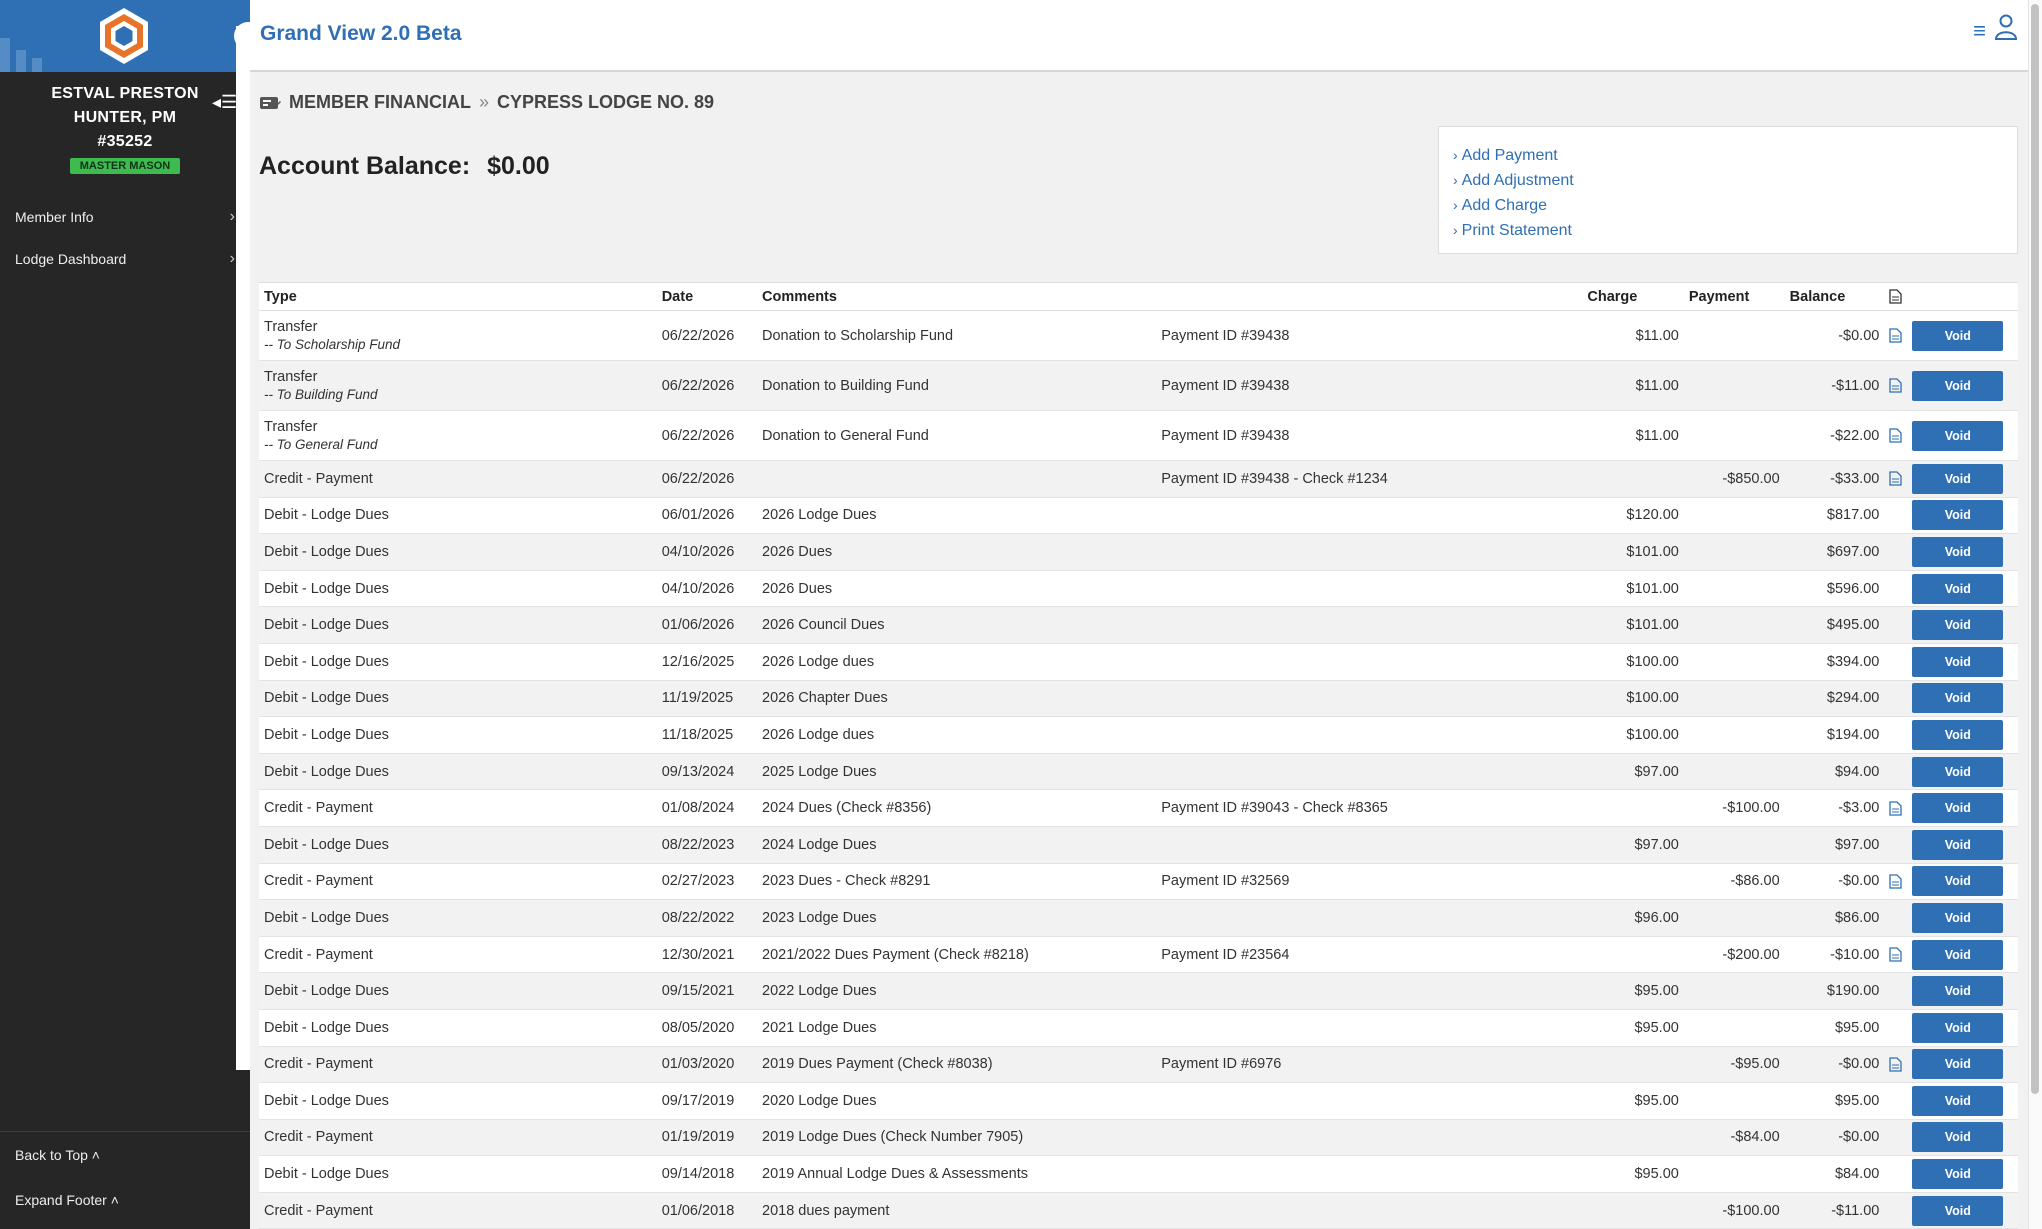 This screenshot has height=1229, width=2042. Describe the element at coordinates (124, 36) in the screenshot. I see `logo-icon` at that location.